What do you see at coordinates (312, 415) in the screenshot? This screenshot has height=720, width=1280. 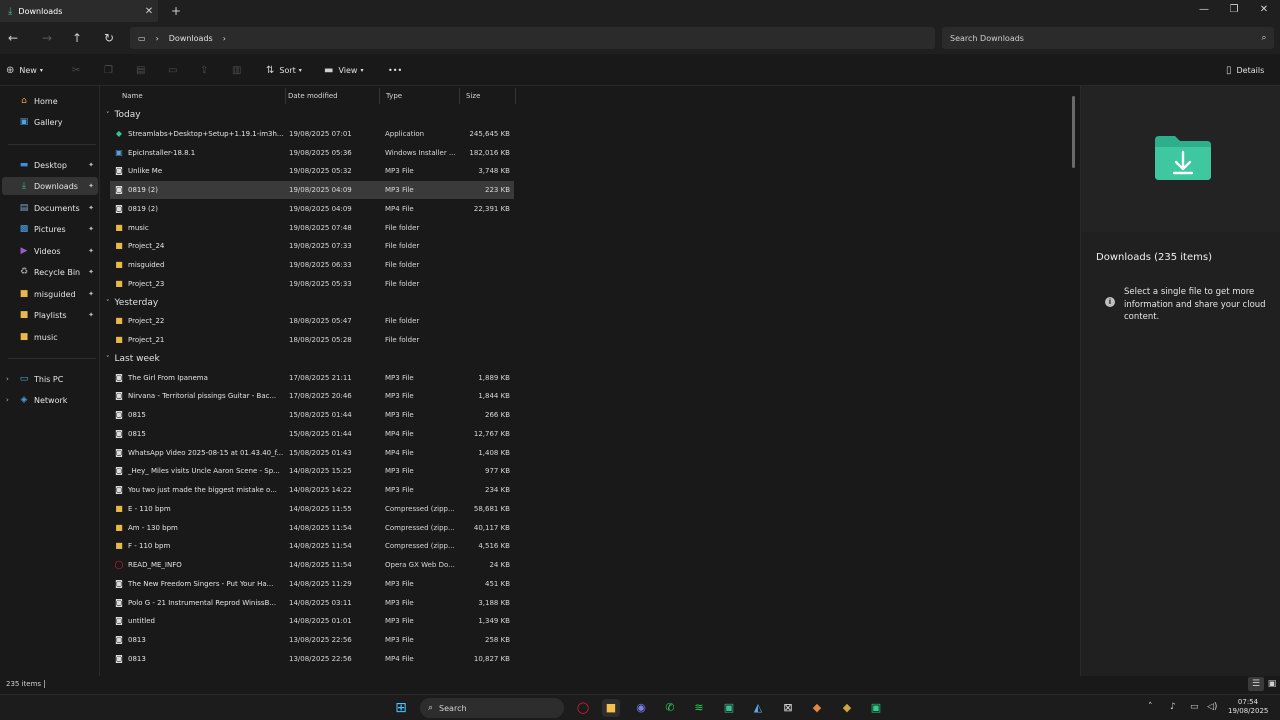 I see `file-row: ◙ 0815 15/08/2025 01:44 MP3 File 266 KB` at bounding box center [312, 415].